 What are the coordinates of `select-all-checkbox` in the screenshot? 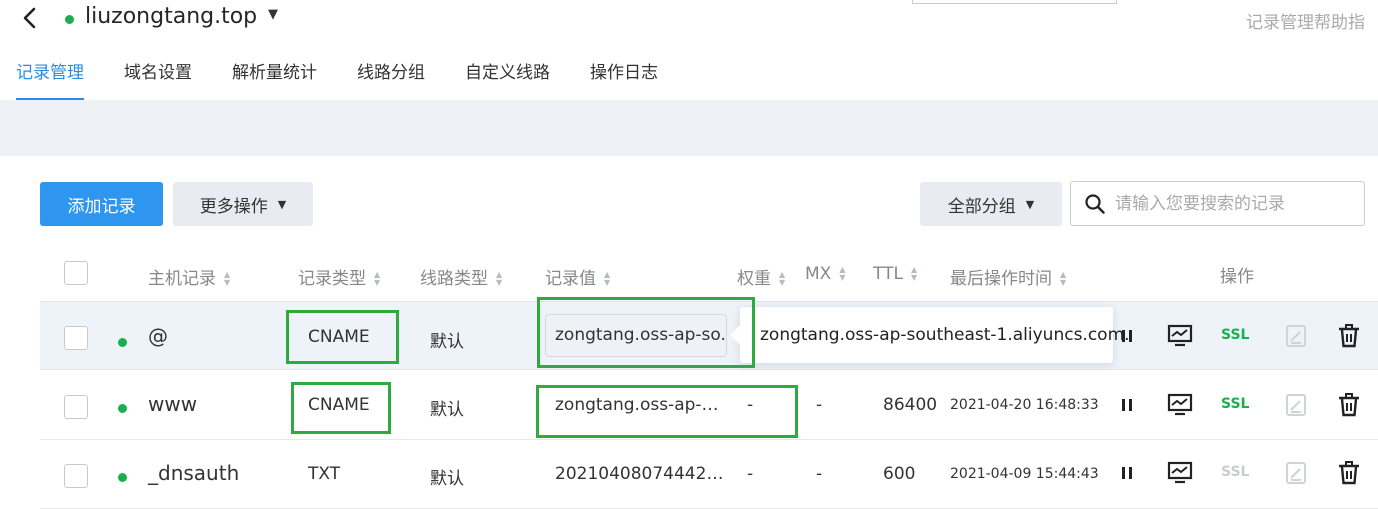 It's located at (76, 273).